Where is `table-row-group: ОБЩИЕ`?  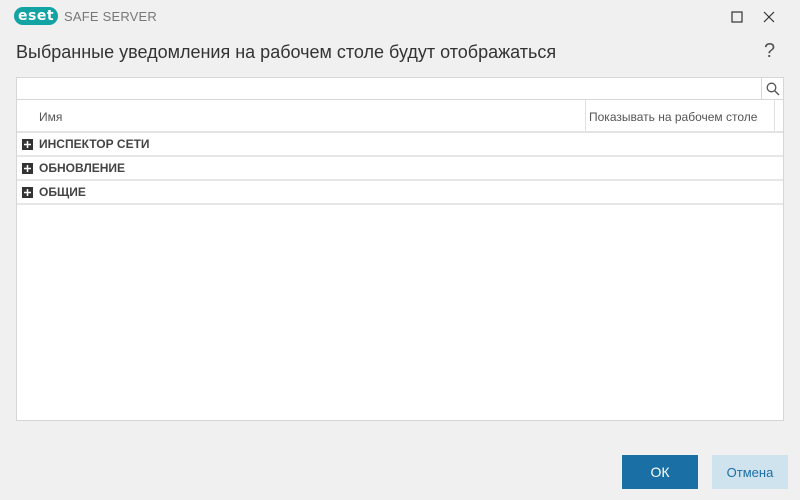
table-row-group: ОБЩИЕ is located at coordinates (400, 193).